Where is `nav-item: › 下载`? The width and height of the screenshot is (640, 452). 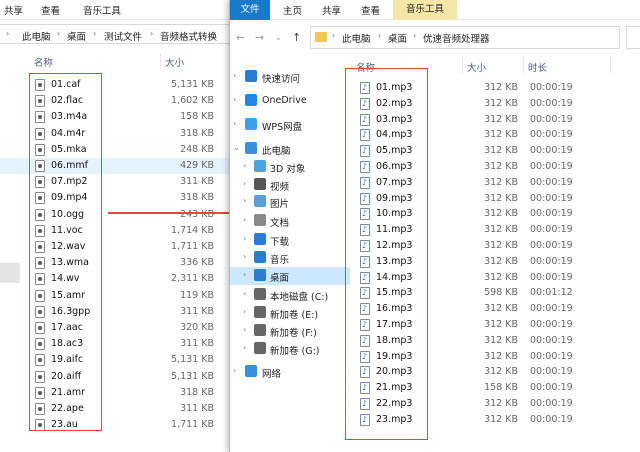
nav-item: › 下载 is located at coordinates (290, 240).